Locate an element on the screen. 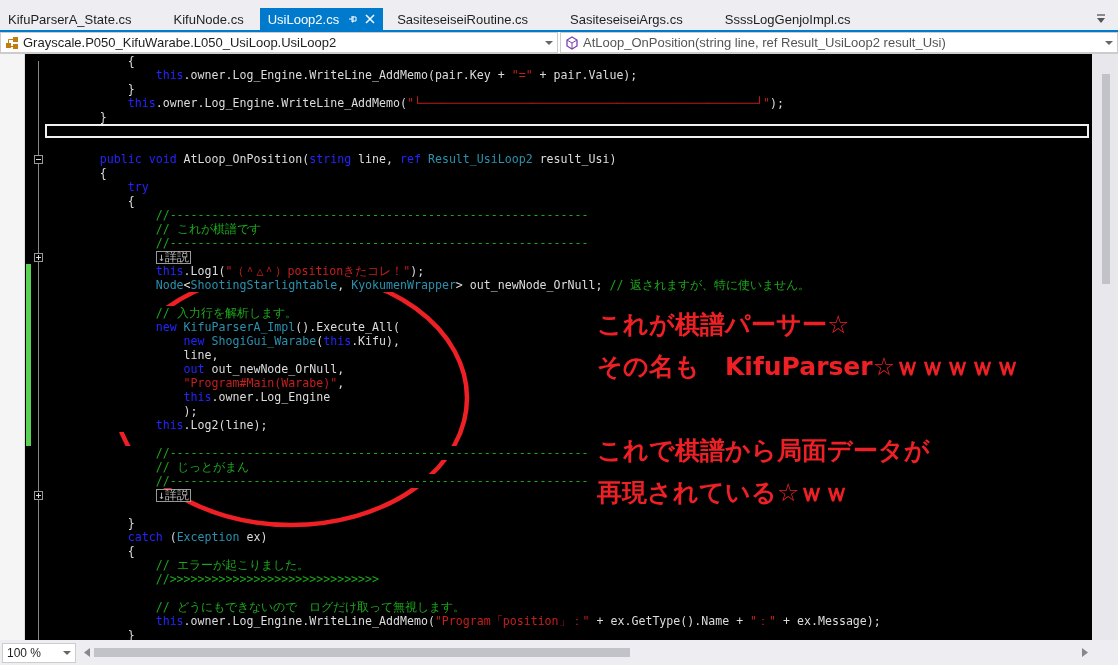  pin-icon is located at coordinates (352, 19).